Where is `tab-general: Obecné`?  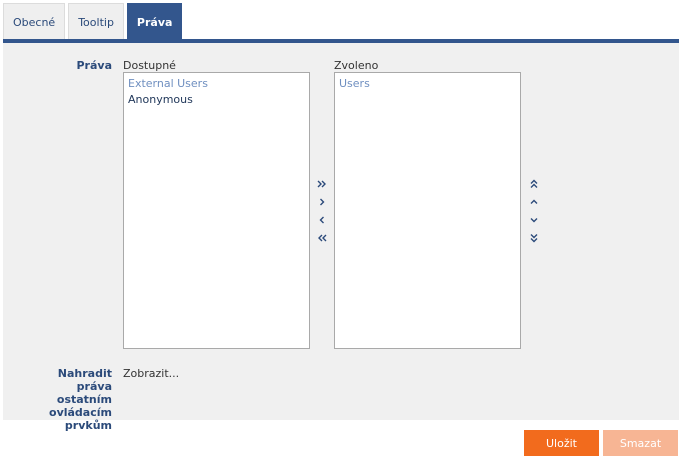
tab-general: Obecné is located at coordinates (34, 21).